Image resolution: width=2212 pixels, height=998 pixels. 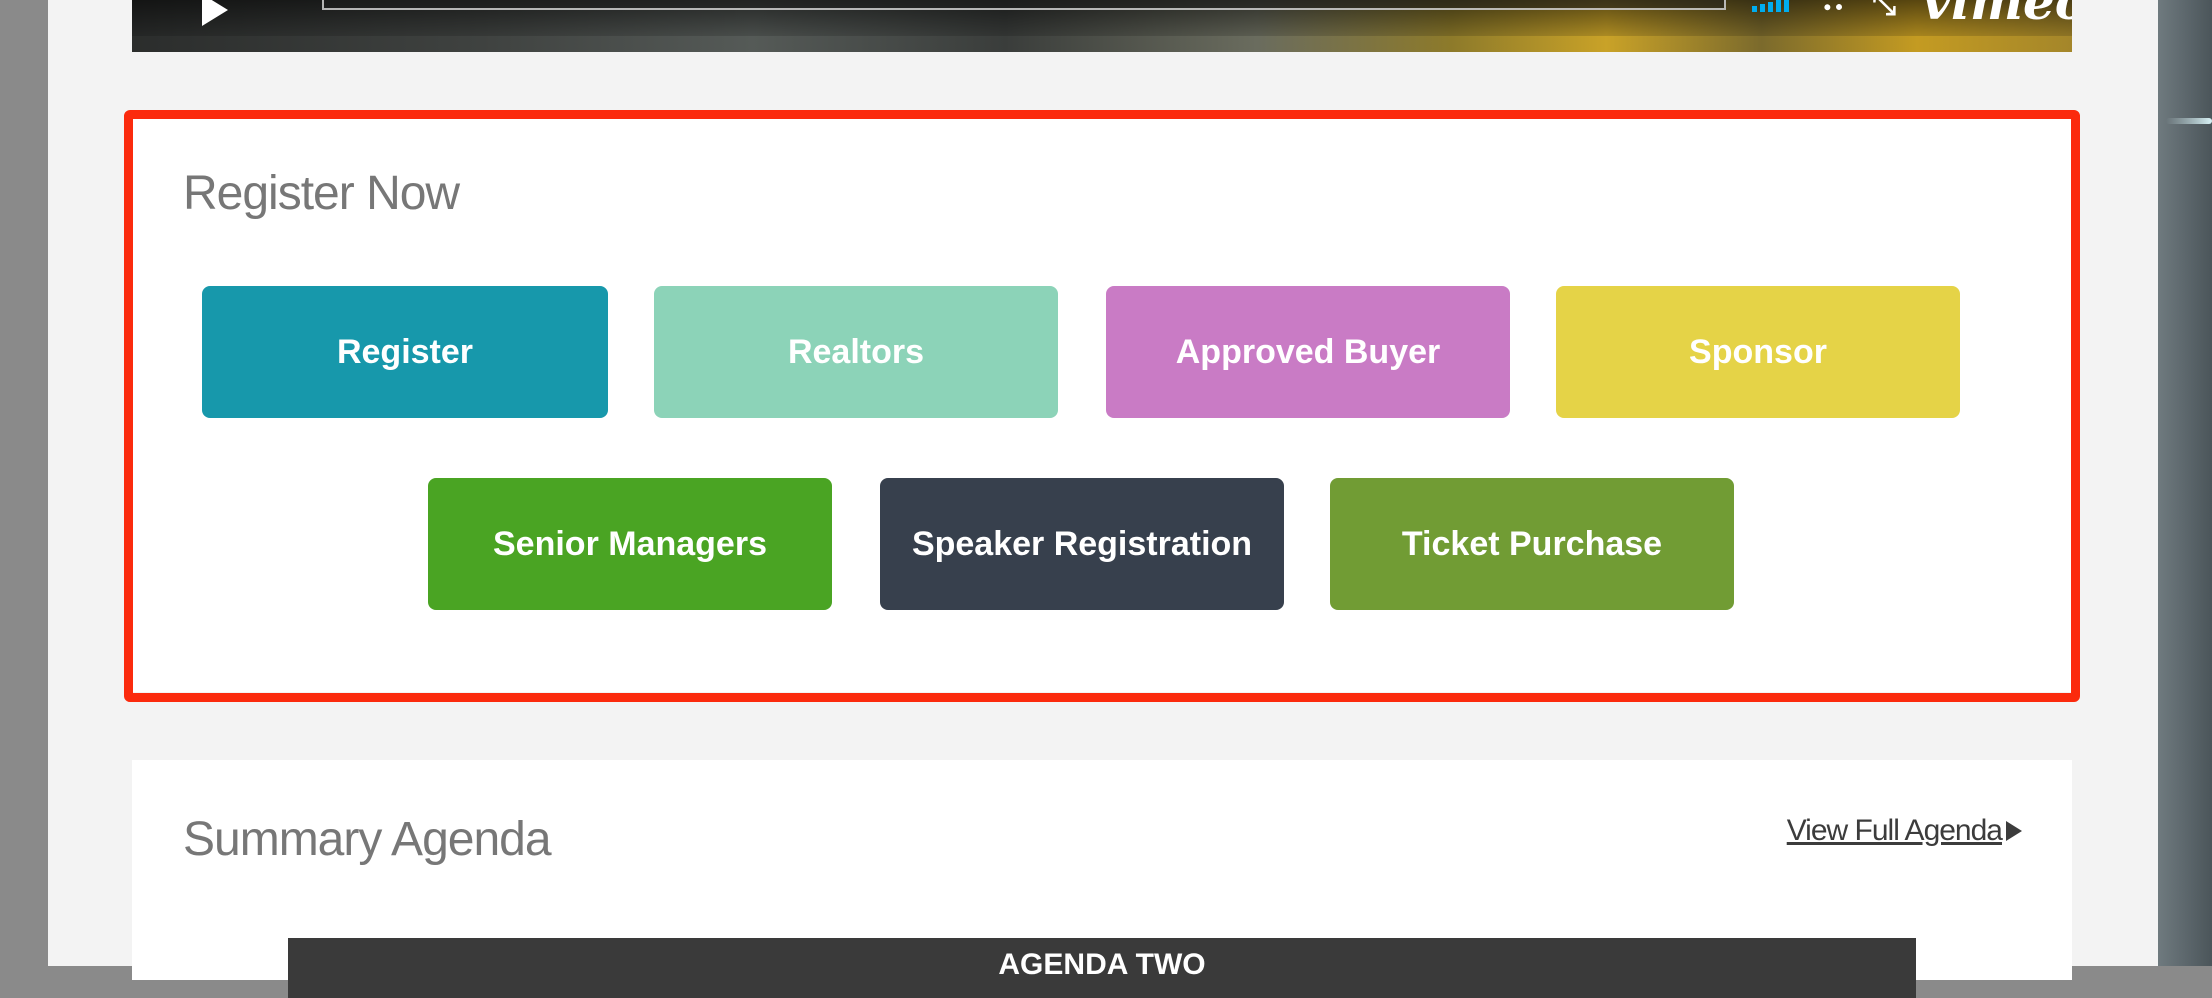 I want to click on approved-buyer-button: Approved Buyer, so click(x=1308, y=352).